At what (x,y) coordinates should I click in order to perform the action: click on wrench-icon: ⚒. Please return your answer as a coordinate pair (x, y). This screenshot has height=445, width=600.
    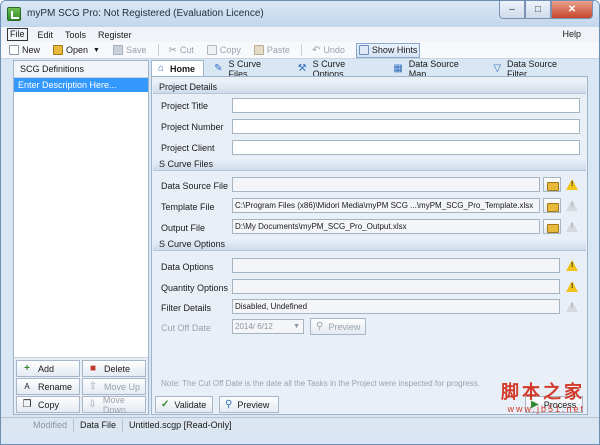
    Looking at the image, I should click on (302, 68).